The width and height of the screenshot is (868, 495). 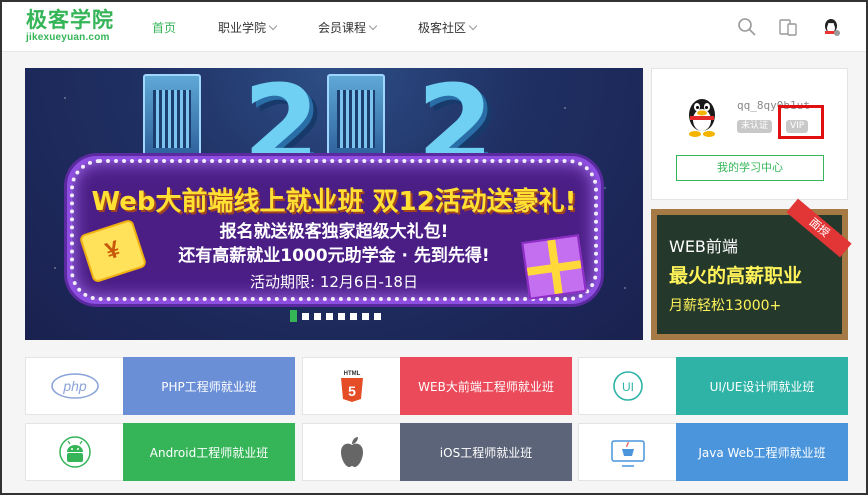 I want to click on promo-line-3: 月薪轻松13000+, so click(x=725, y=306).